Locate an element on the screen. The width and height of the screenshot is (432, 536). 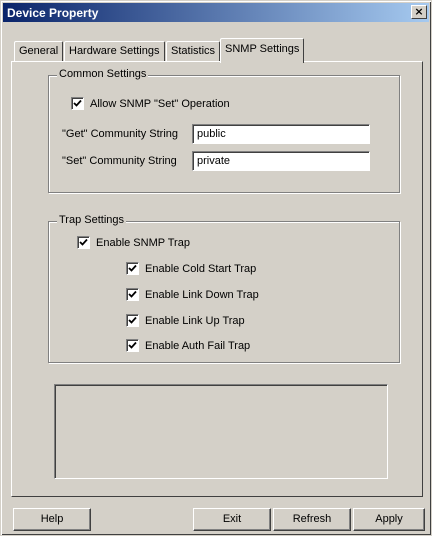
enable-link-down-trap-checkbox: Enable Link Down Trap is located at coordinates (192, 294).